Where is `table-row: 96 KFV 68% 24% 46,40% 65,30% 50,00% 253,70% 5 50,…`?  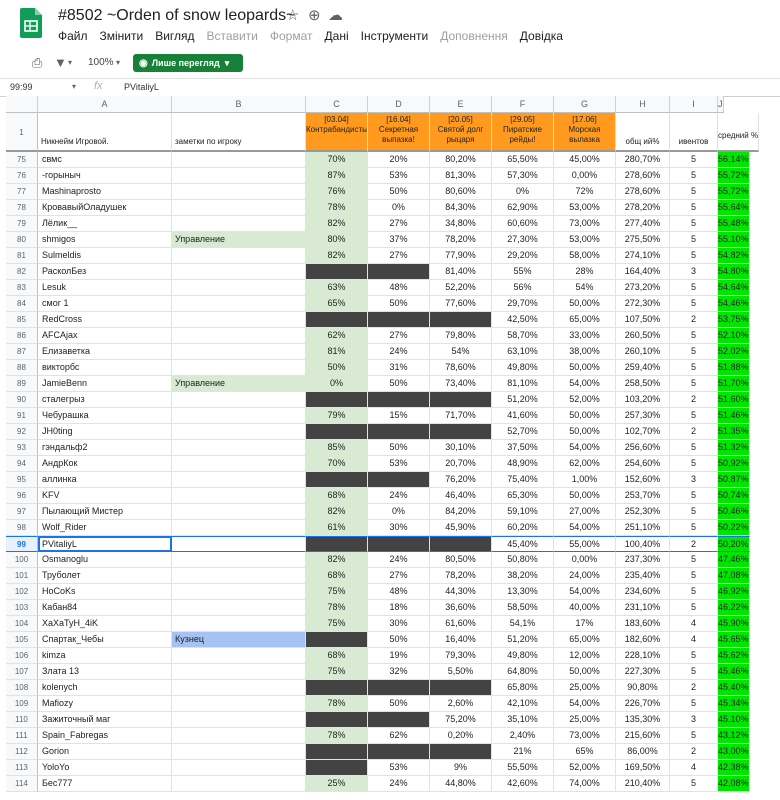 table-row: 96 KFV 68% 24% 46,40% 65,30% 50,00% 253,70% 5 50,… is located at coordinates (393, 496).